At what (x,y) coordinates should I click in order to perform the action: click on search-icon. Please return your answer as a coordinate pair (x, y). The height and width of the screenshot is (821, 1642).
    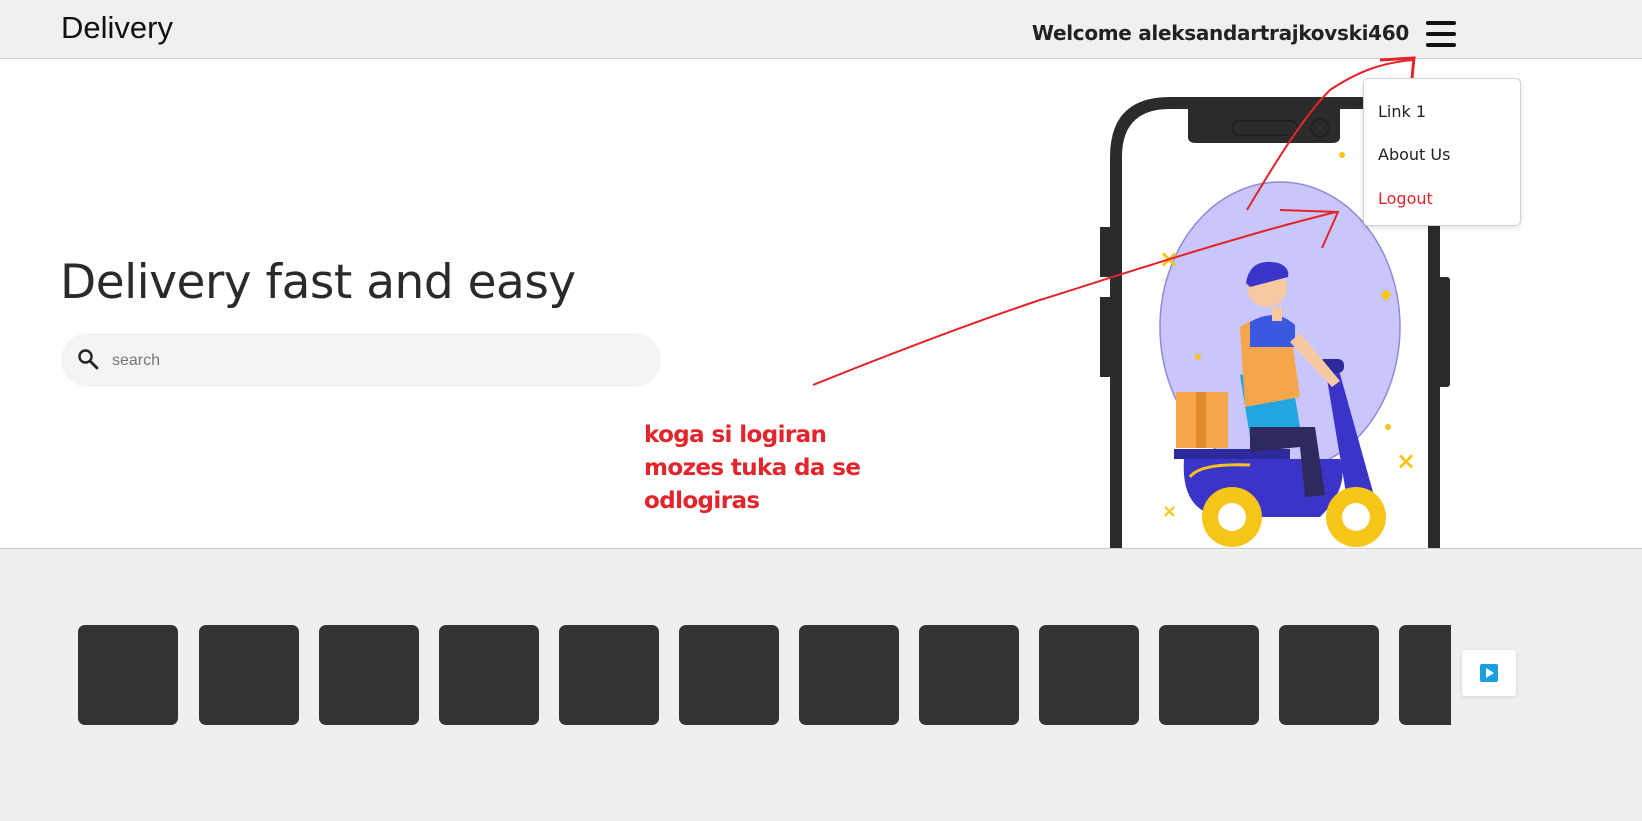
    Looking at the image, I should click on (88, 359).